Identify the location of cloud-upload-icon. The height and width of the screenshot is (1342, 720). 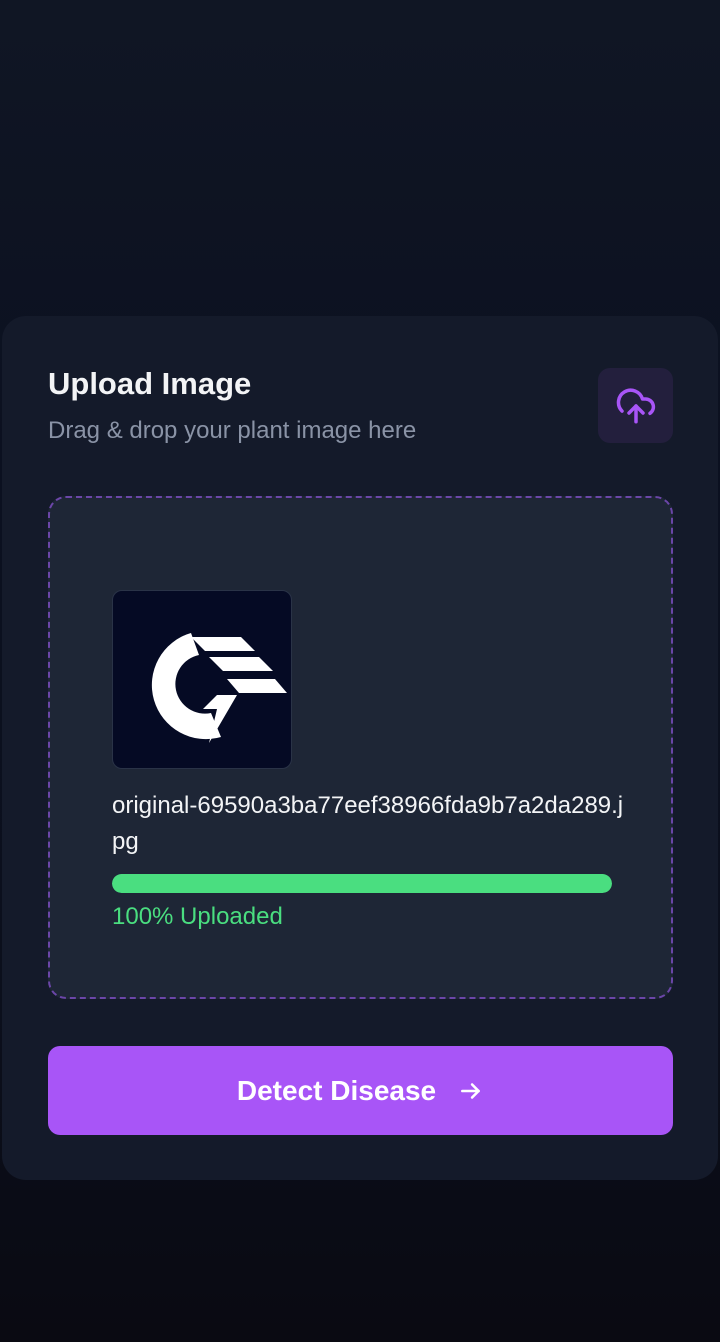
(636, 406).